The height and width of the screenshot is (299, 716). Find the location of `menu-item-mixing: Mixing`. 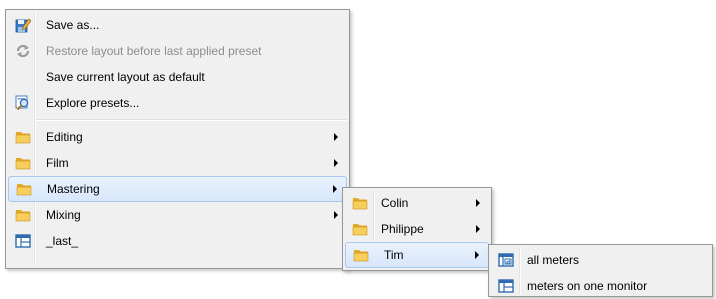

menu-item-mixing: Mixing is located at coordinates (177, 215).